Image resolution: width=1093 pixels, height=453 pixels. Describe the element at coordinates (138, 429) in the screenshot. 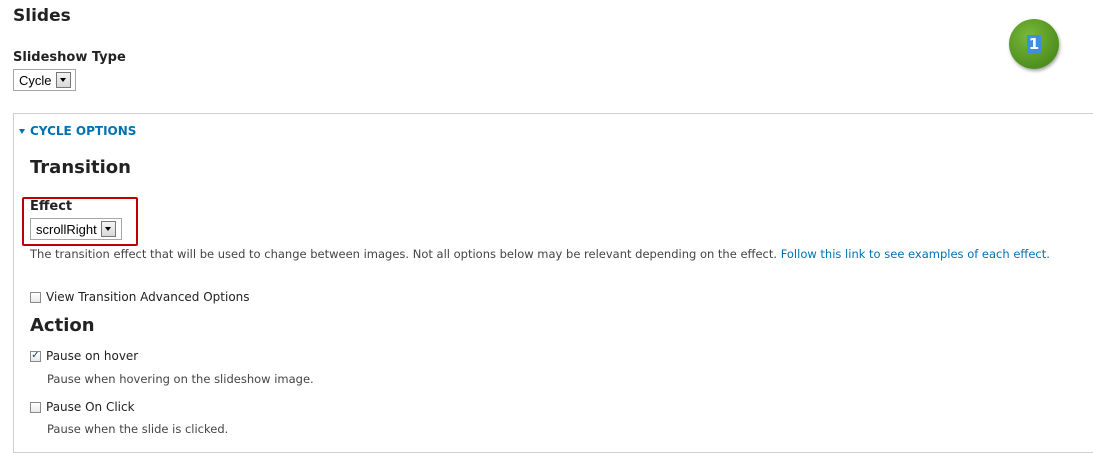

I see `pause-click-description: Pause when the slide is clicked.` at that location.